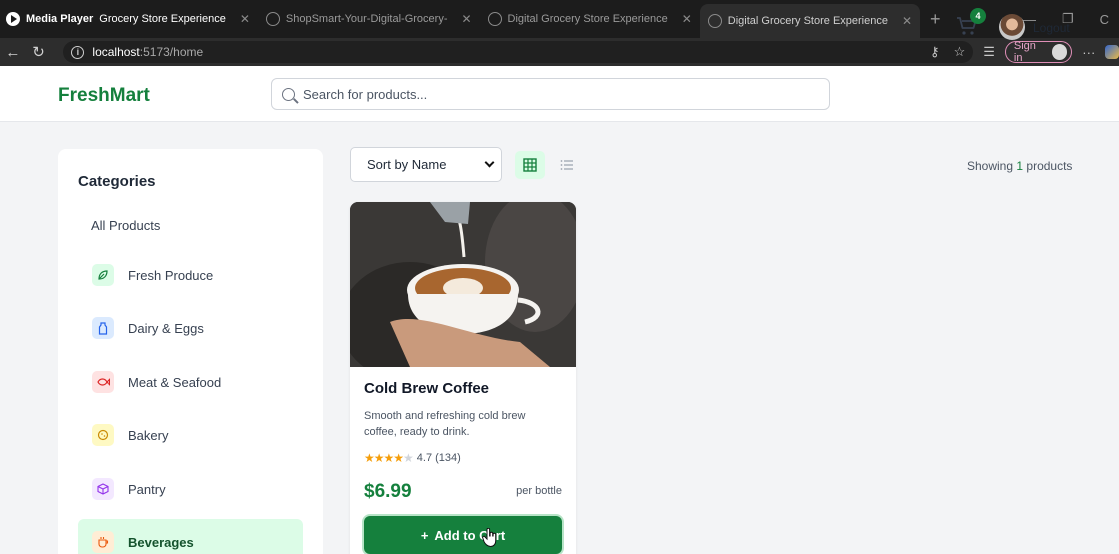 Image resolution: width=1119 pixels, height=554 pixels. I want to click on milk-icon, so click(103, 328).